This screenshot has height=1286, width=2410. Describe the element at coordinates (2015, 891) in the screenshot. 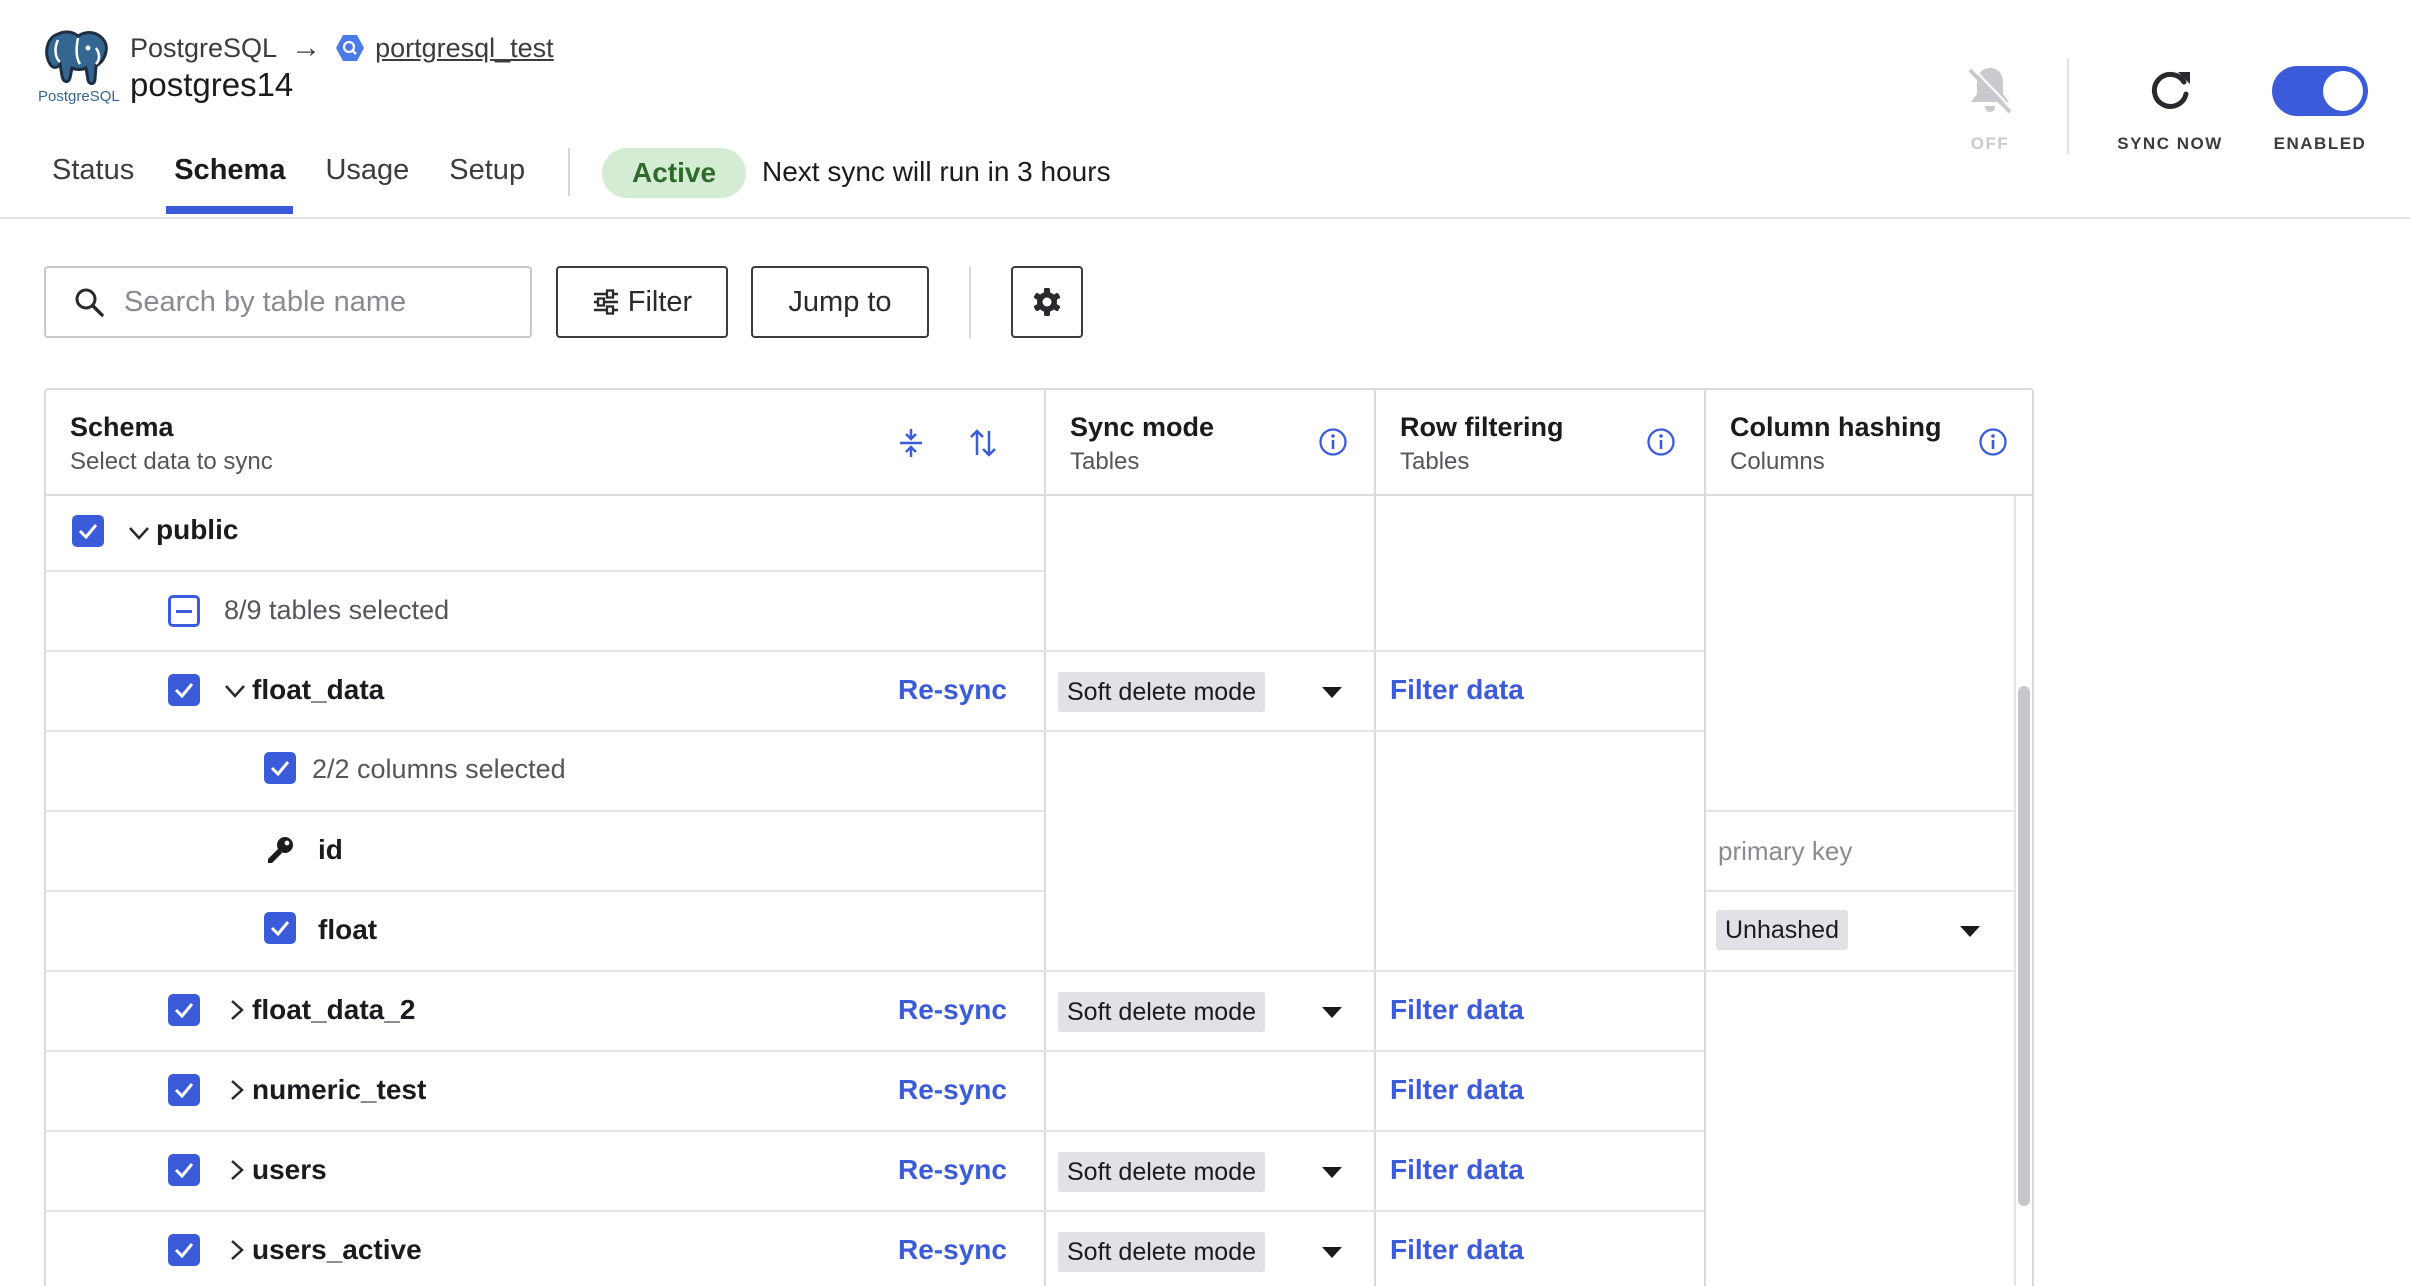

I see `scrollbar-track` at that location.